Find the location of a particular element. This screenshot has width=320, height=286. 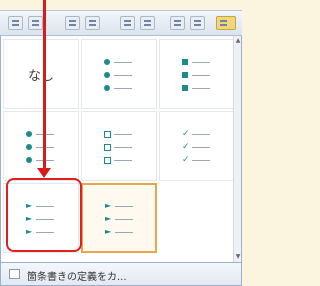

none-label: なし is located at coordinates (40, 76).